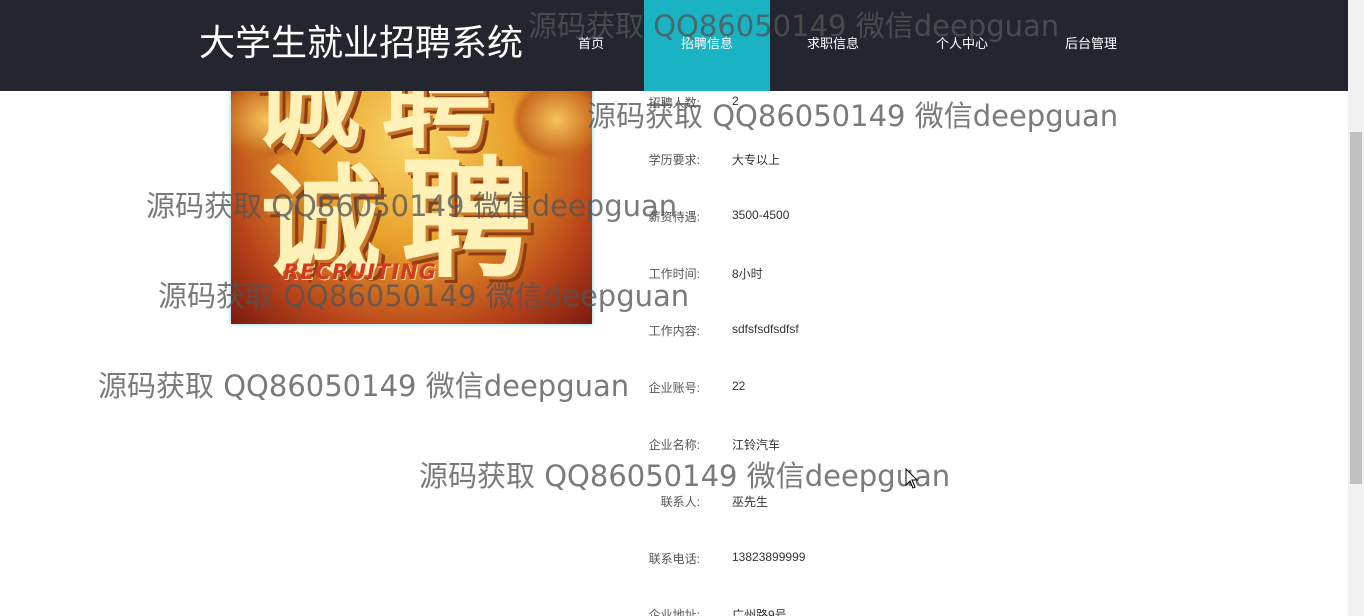 This screenshot has width=1364, height=616. What do you see at coordinates (735, 101) in the screenshot?
I see `detail-value: 2` at bounding box center [735, 101].